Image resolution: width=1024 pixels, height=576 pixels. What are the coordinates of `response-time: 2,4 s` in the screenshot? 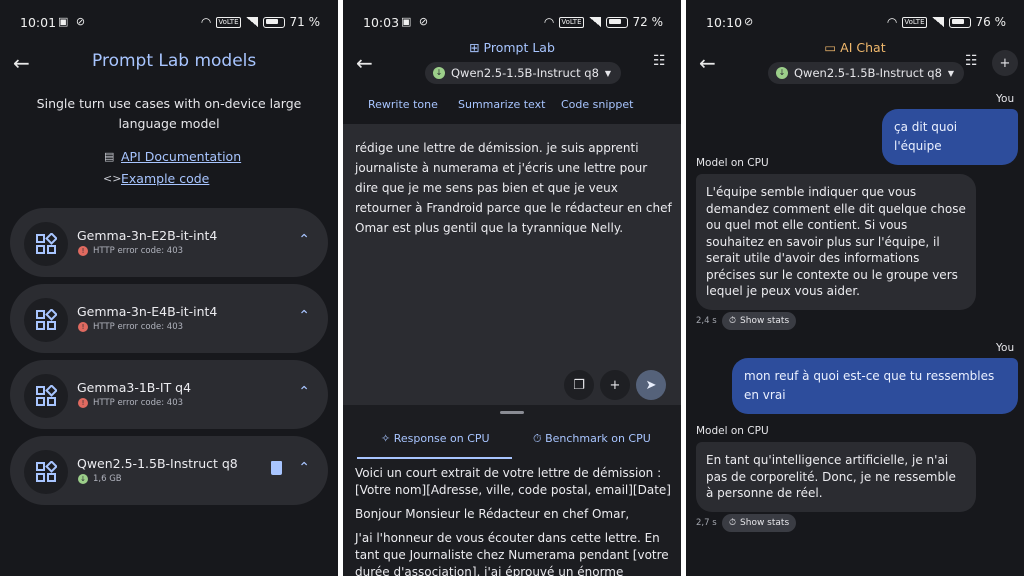 It's located at (706, 321).